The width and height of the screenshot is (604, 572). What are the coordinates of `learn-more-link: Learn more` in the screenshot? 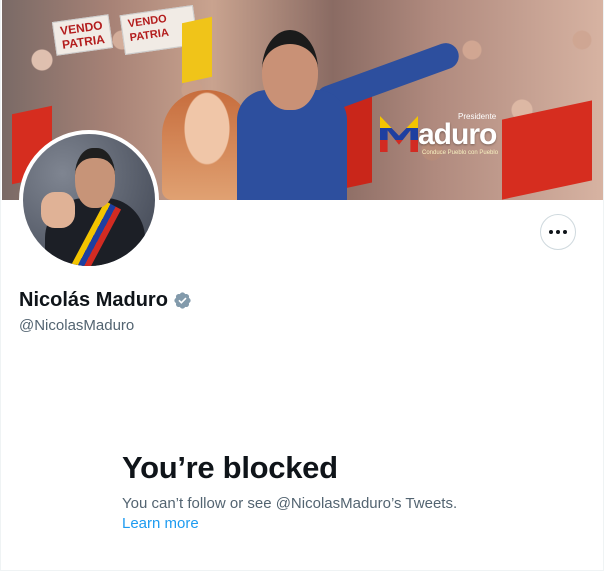 It's located at (160, 524).